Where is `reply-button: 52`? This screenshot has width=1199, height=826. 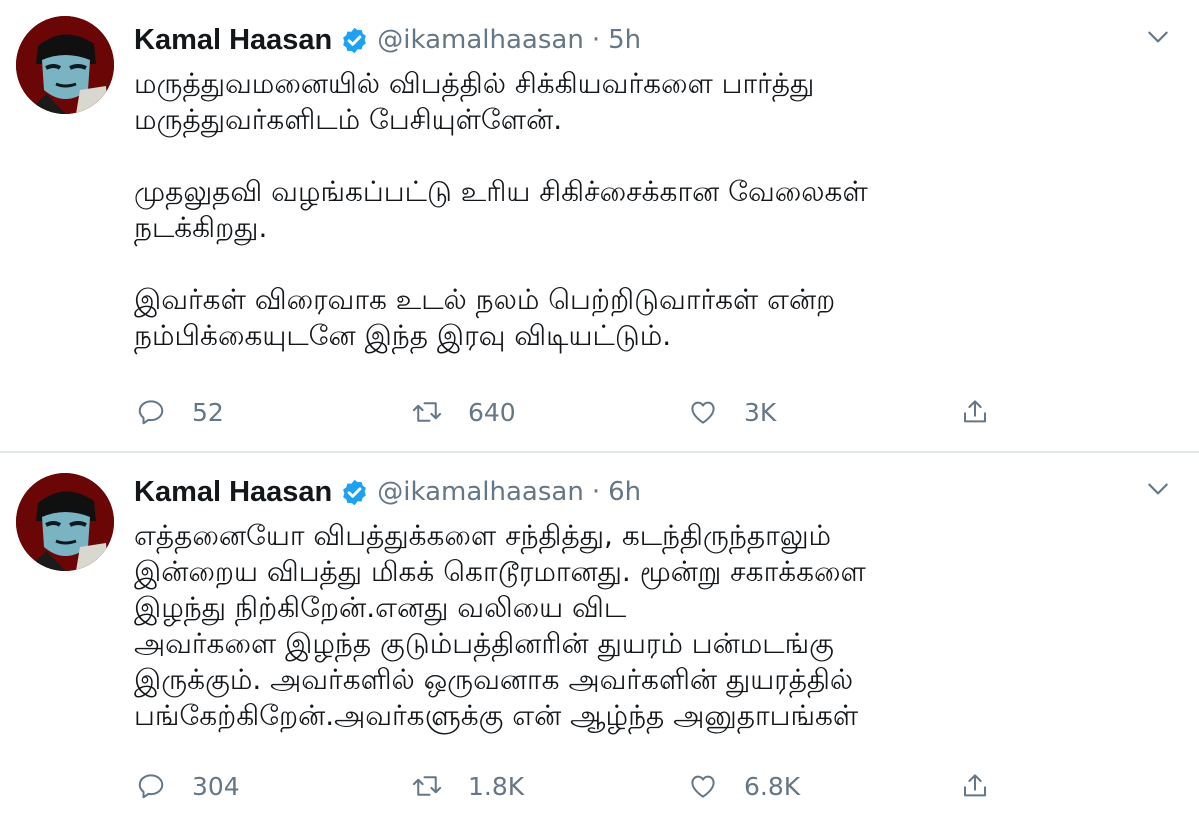
reply-button: 52 is located at coordinates (180, 412).